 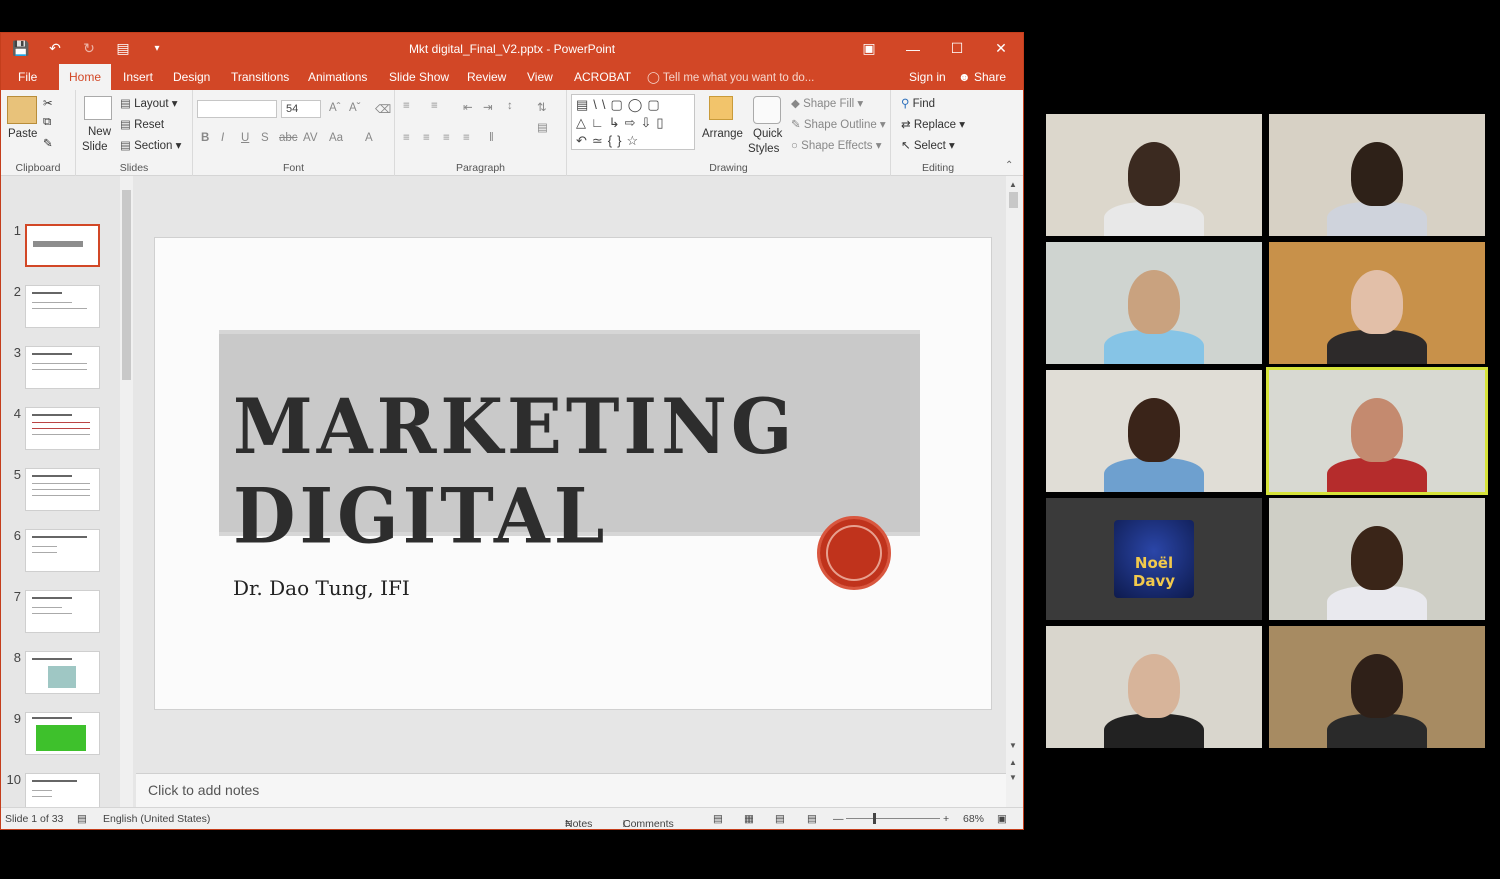 What do you see at coordinates (763, 149) in the screenshot?
I see `quick-styles-label-2: Styles` at bounding box center [763, 149].